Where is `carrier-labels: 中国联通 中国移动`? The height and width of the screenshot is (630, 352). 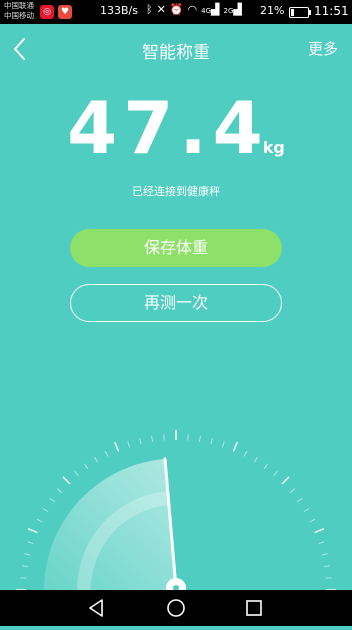
carrier-labels: 中国联通 中国移动 is located at coordinates (19, 11).